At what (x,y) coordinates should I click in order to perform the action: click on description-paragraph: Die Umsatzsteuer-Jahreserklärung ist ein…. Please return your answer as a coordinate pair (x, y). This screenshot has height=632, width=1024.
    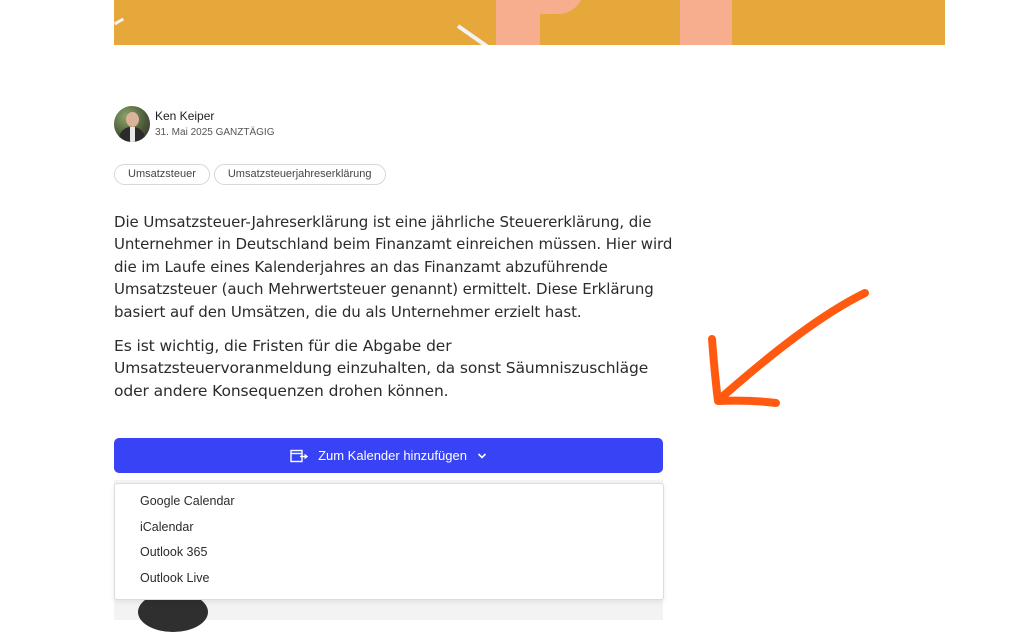
    Looking at the image, I should click on (393, 267).